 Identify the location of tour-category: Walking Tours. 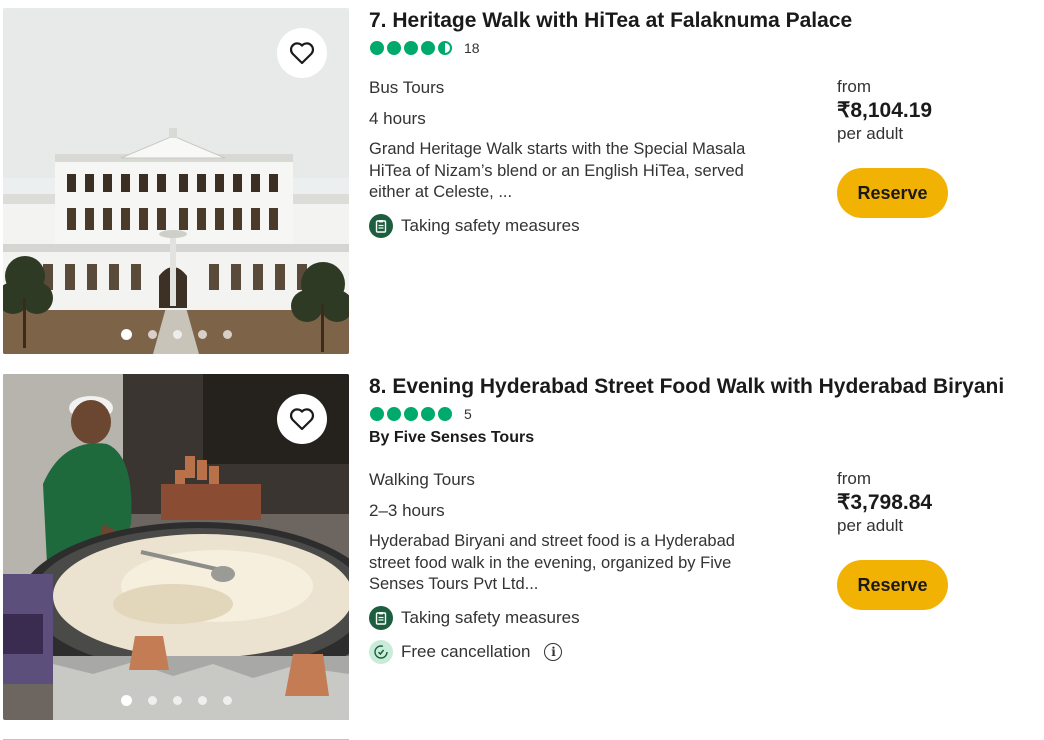
(422, 479).